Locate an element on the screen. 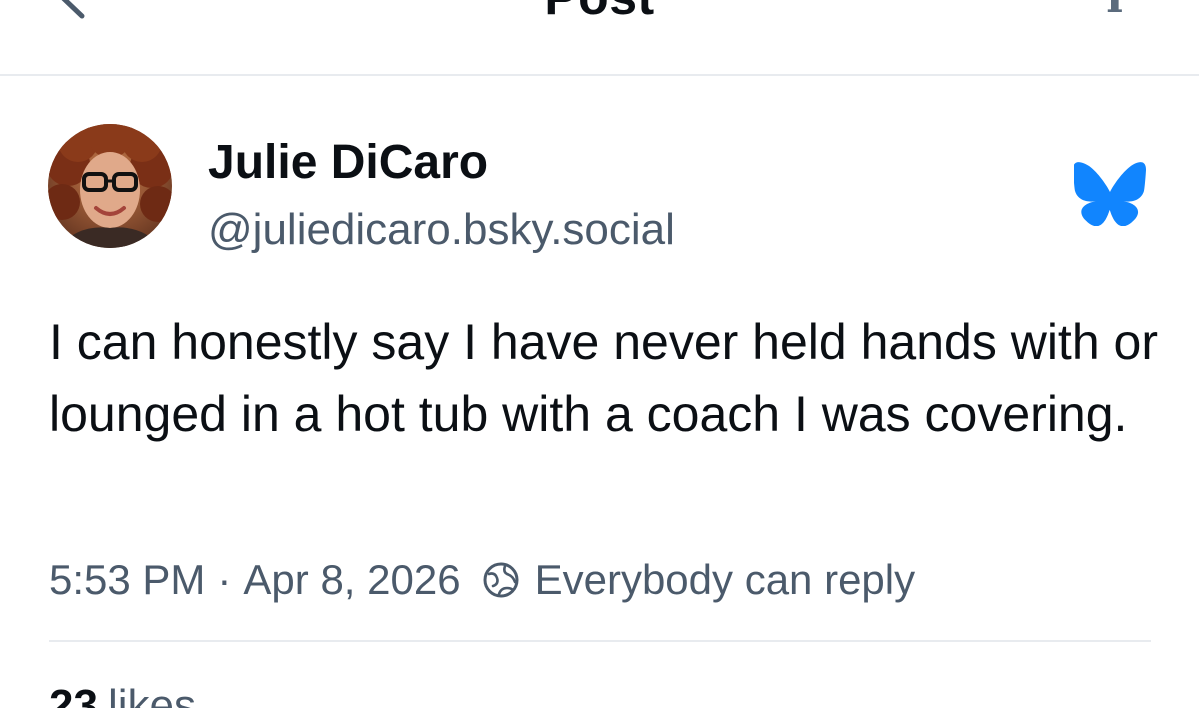 Image resolution: width=1199 pixels, height=708 pixels. post-time: 5:53 PM is located at coordinates (127, 579).